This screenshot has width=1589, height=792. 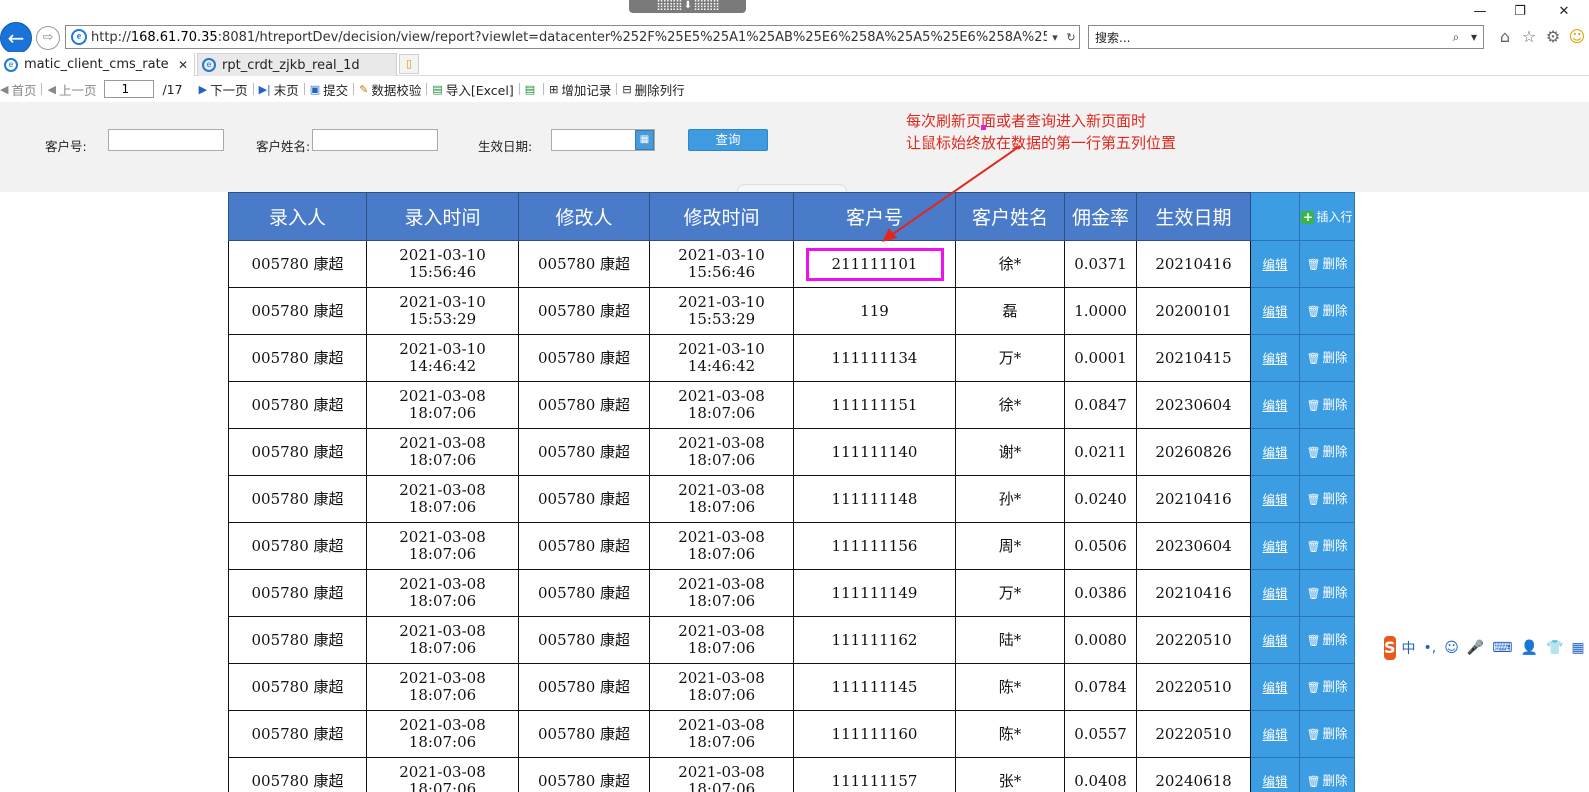 What do you see at coordinates (874, 452) in the screenshot?
I see `cell-customer-no: 111111140` at bounding box center [874, 452].